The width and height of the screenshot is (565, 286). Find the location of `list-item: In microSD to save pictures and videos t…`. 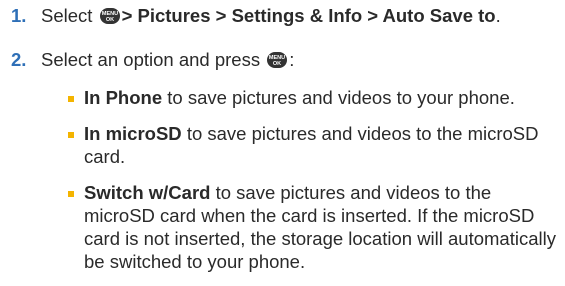

list-item: In microSD to save pictures and videos t… is located at coordinates (313, 145).